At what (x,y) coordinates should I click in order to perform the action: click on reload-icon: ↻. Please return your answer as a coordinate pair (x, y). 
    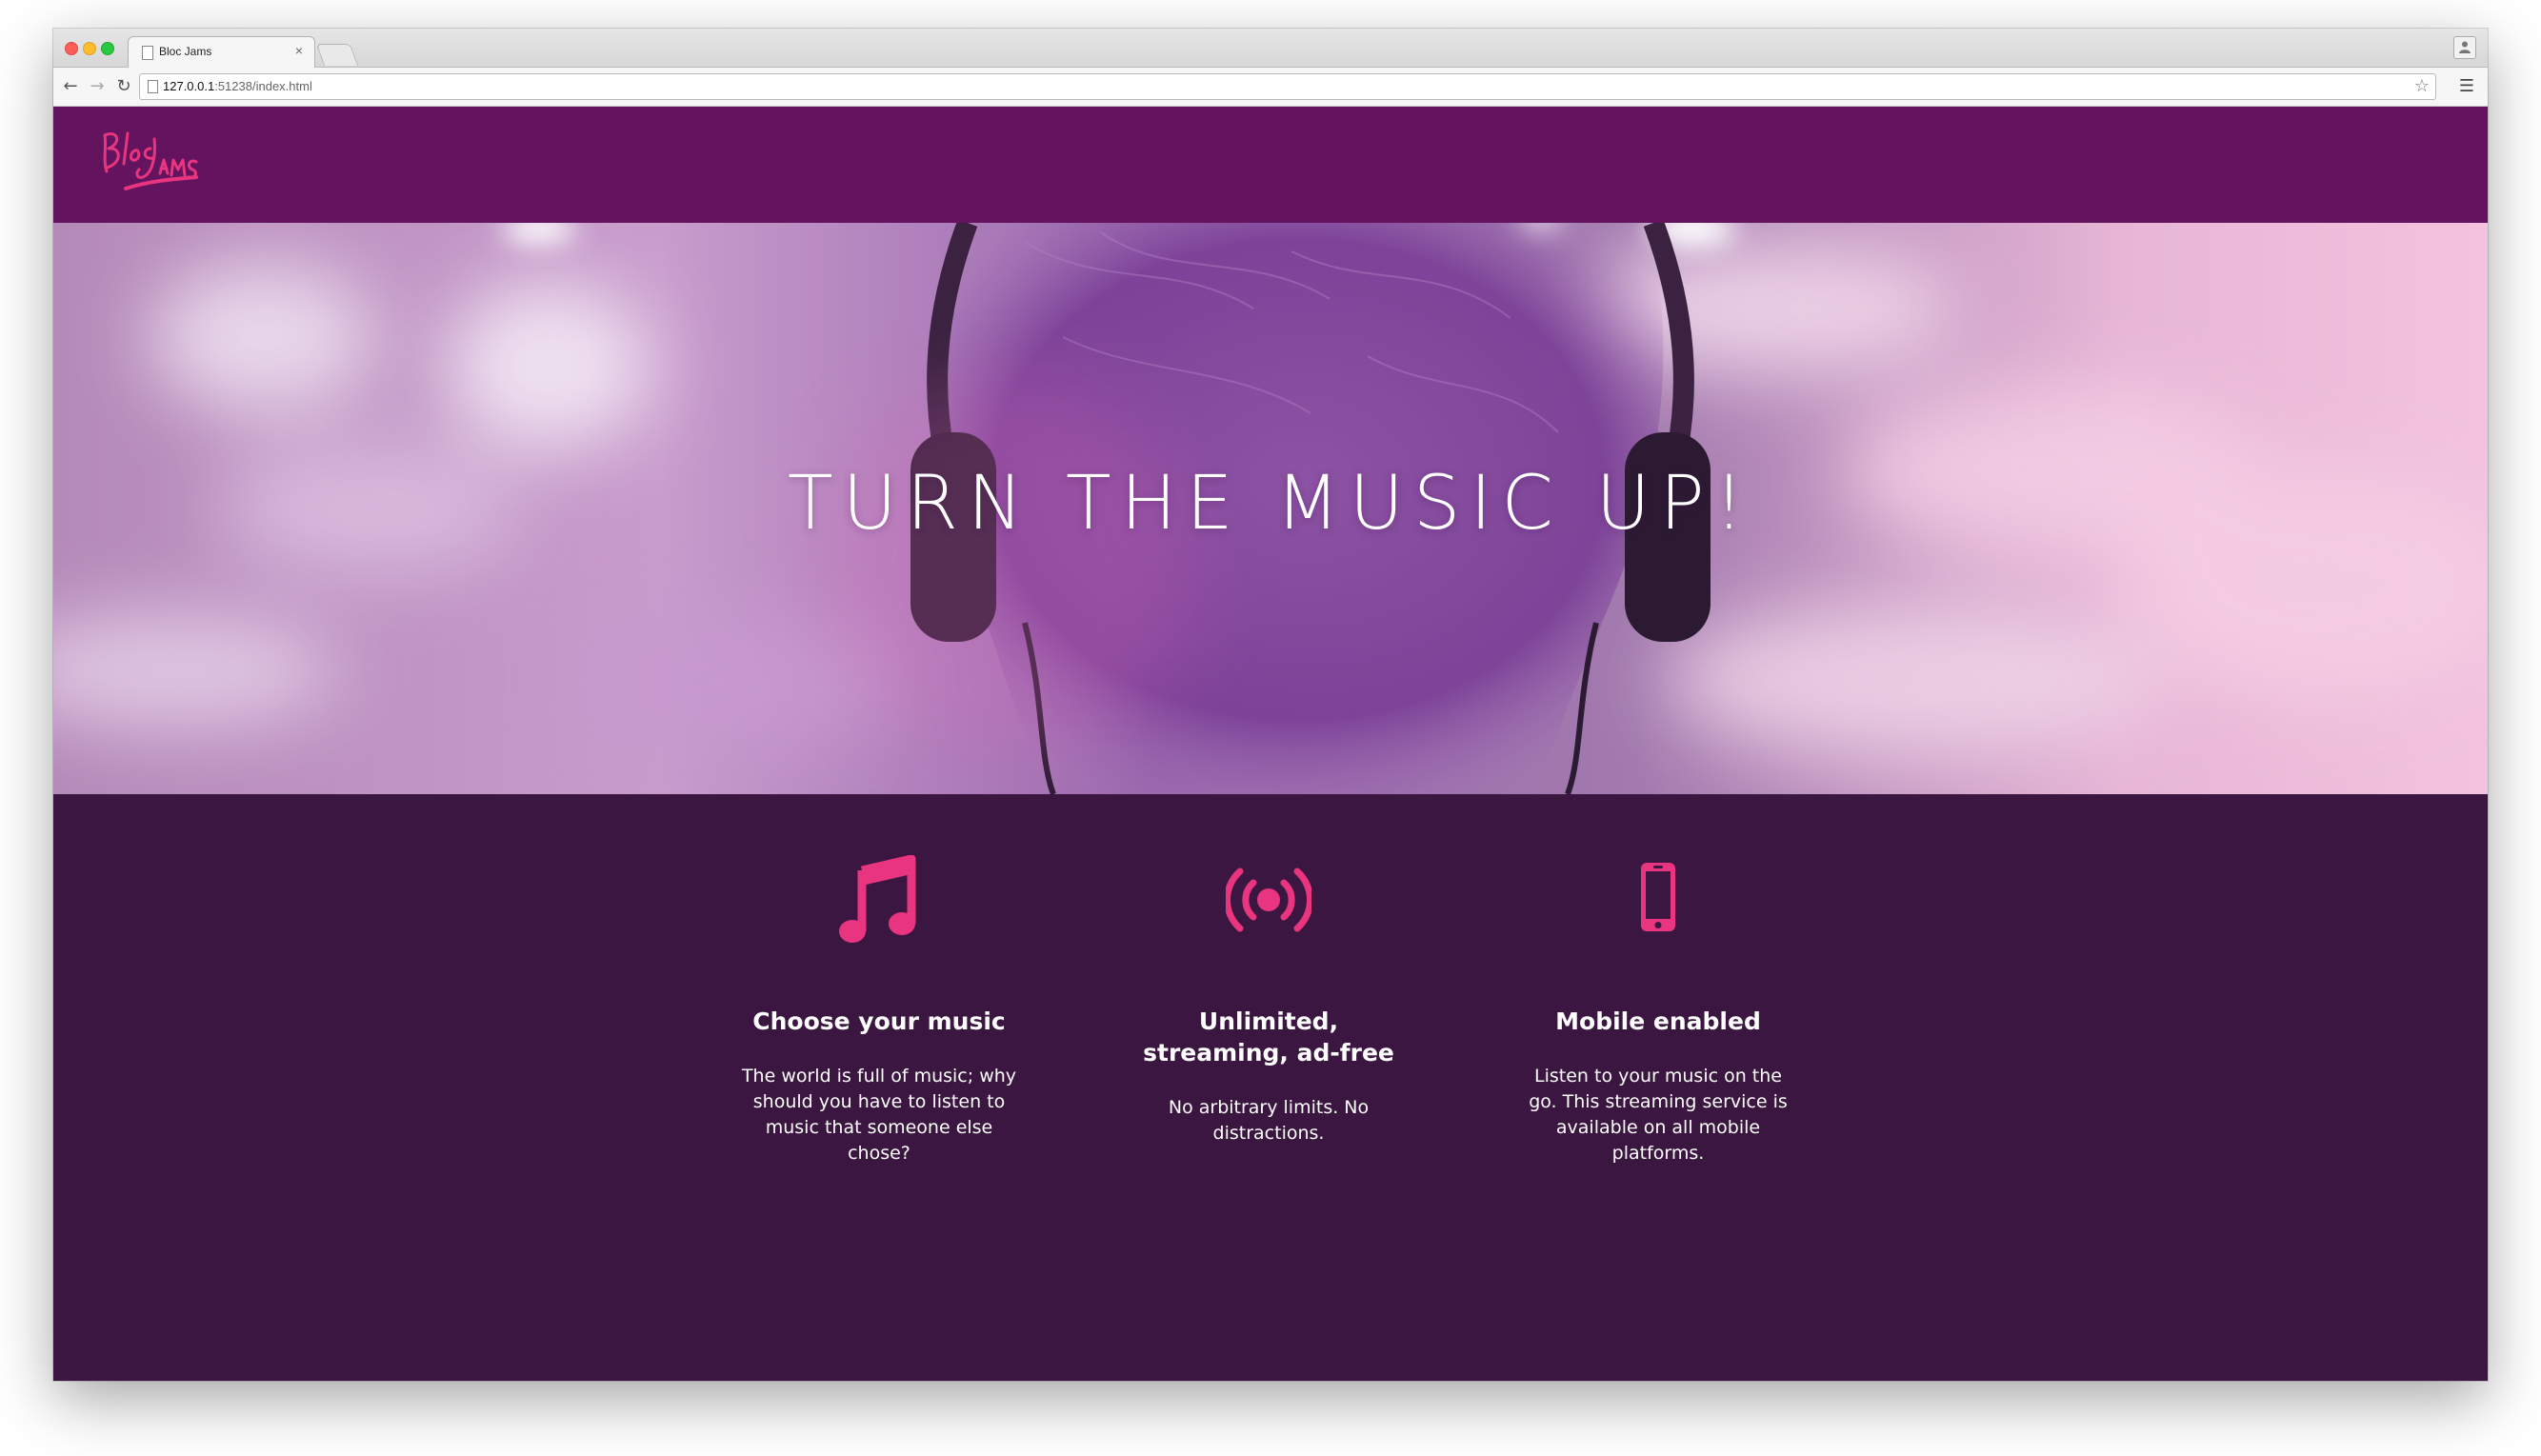
    Looking at the image, I should click on (123, 86).